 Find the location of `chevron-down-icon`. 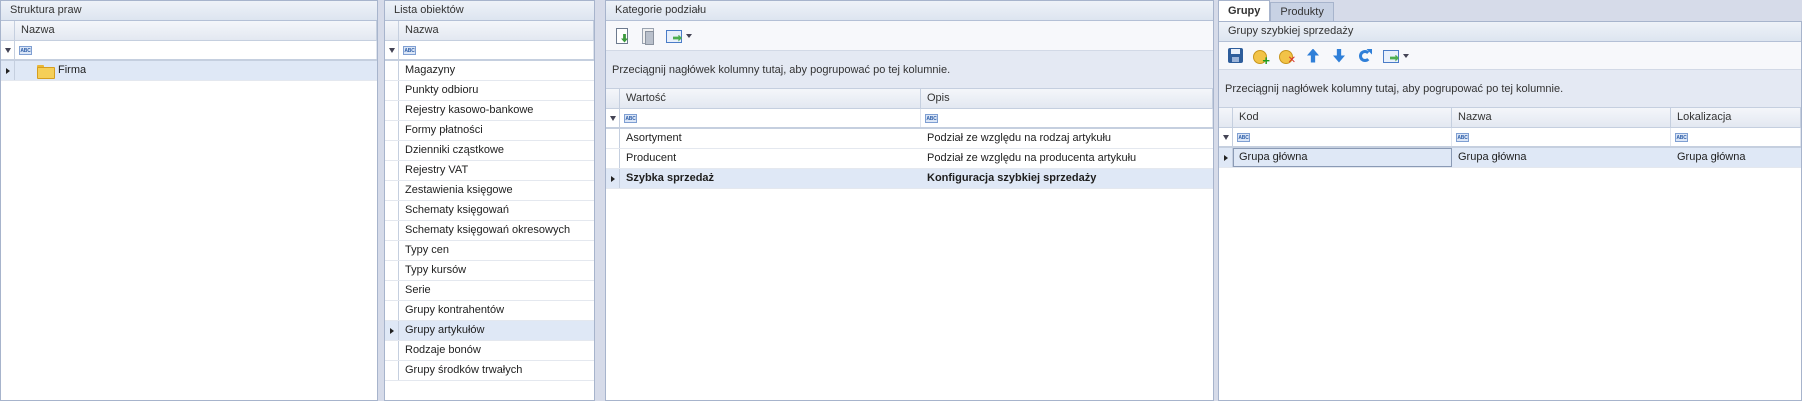

chevron-down-icon is located at coordinates (689, 35).